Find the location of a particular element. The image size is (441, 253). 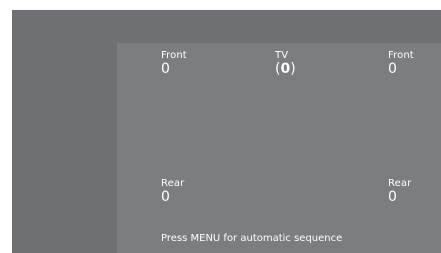

menu-hint-text: Press MENU for automatic sequence is located at coordinates (252, 238).